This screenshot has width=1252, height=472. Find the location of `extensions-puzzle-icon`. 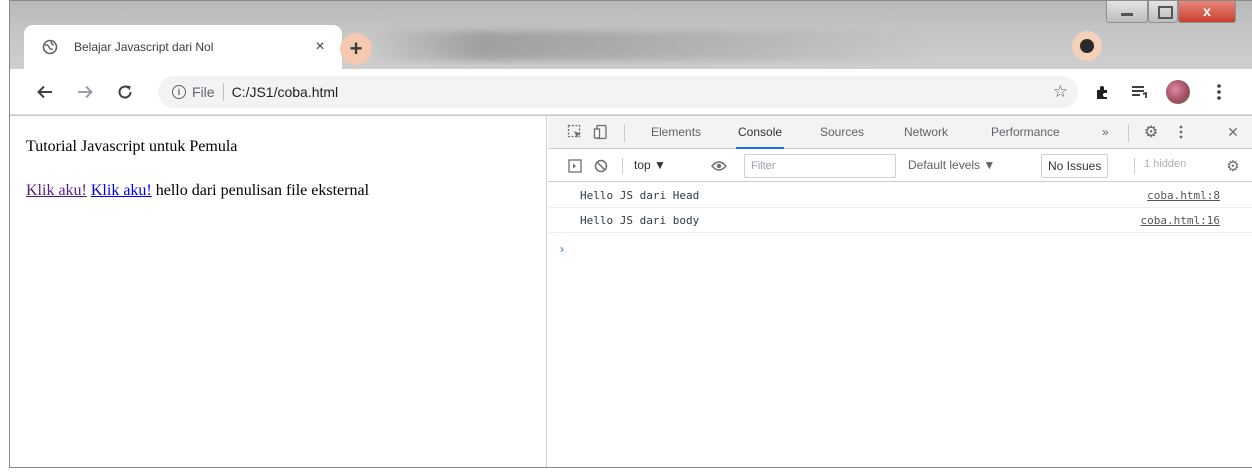

extensions-puzzle-icon is located at coordinates (1103, 92).